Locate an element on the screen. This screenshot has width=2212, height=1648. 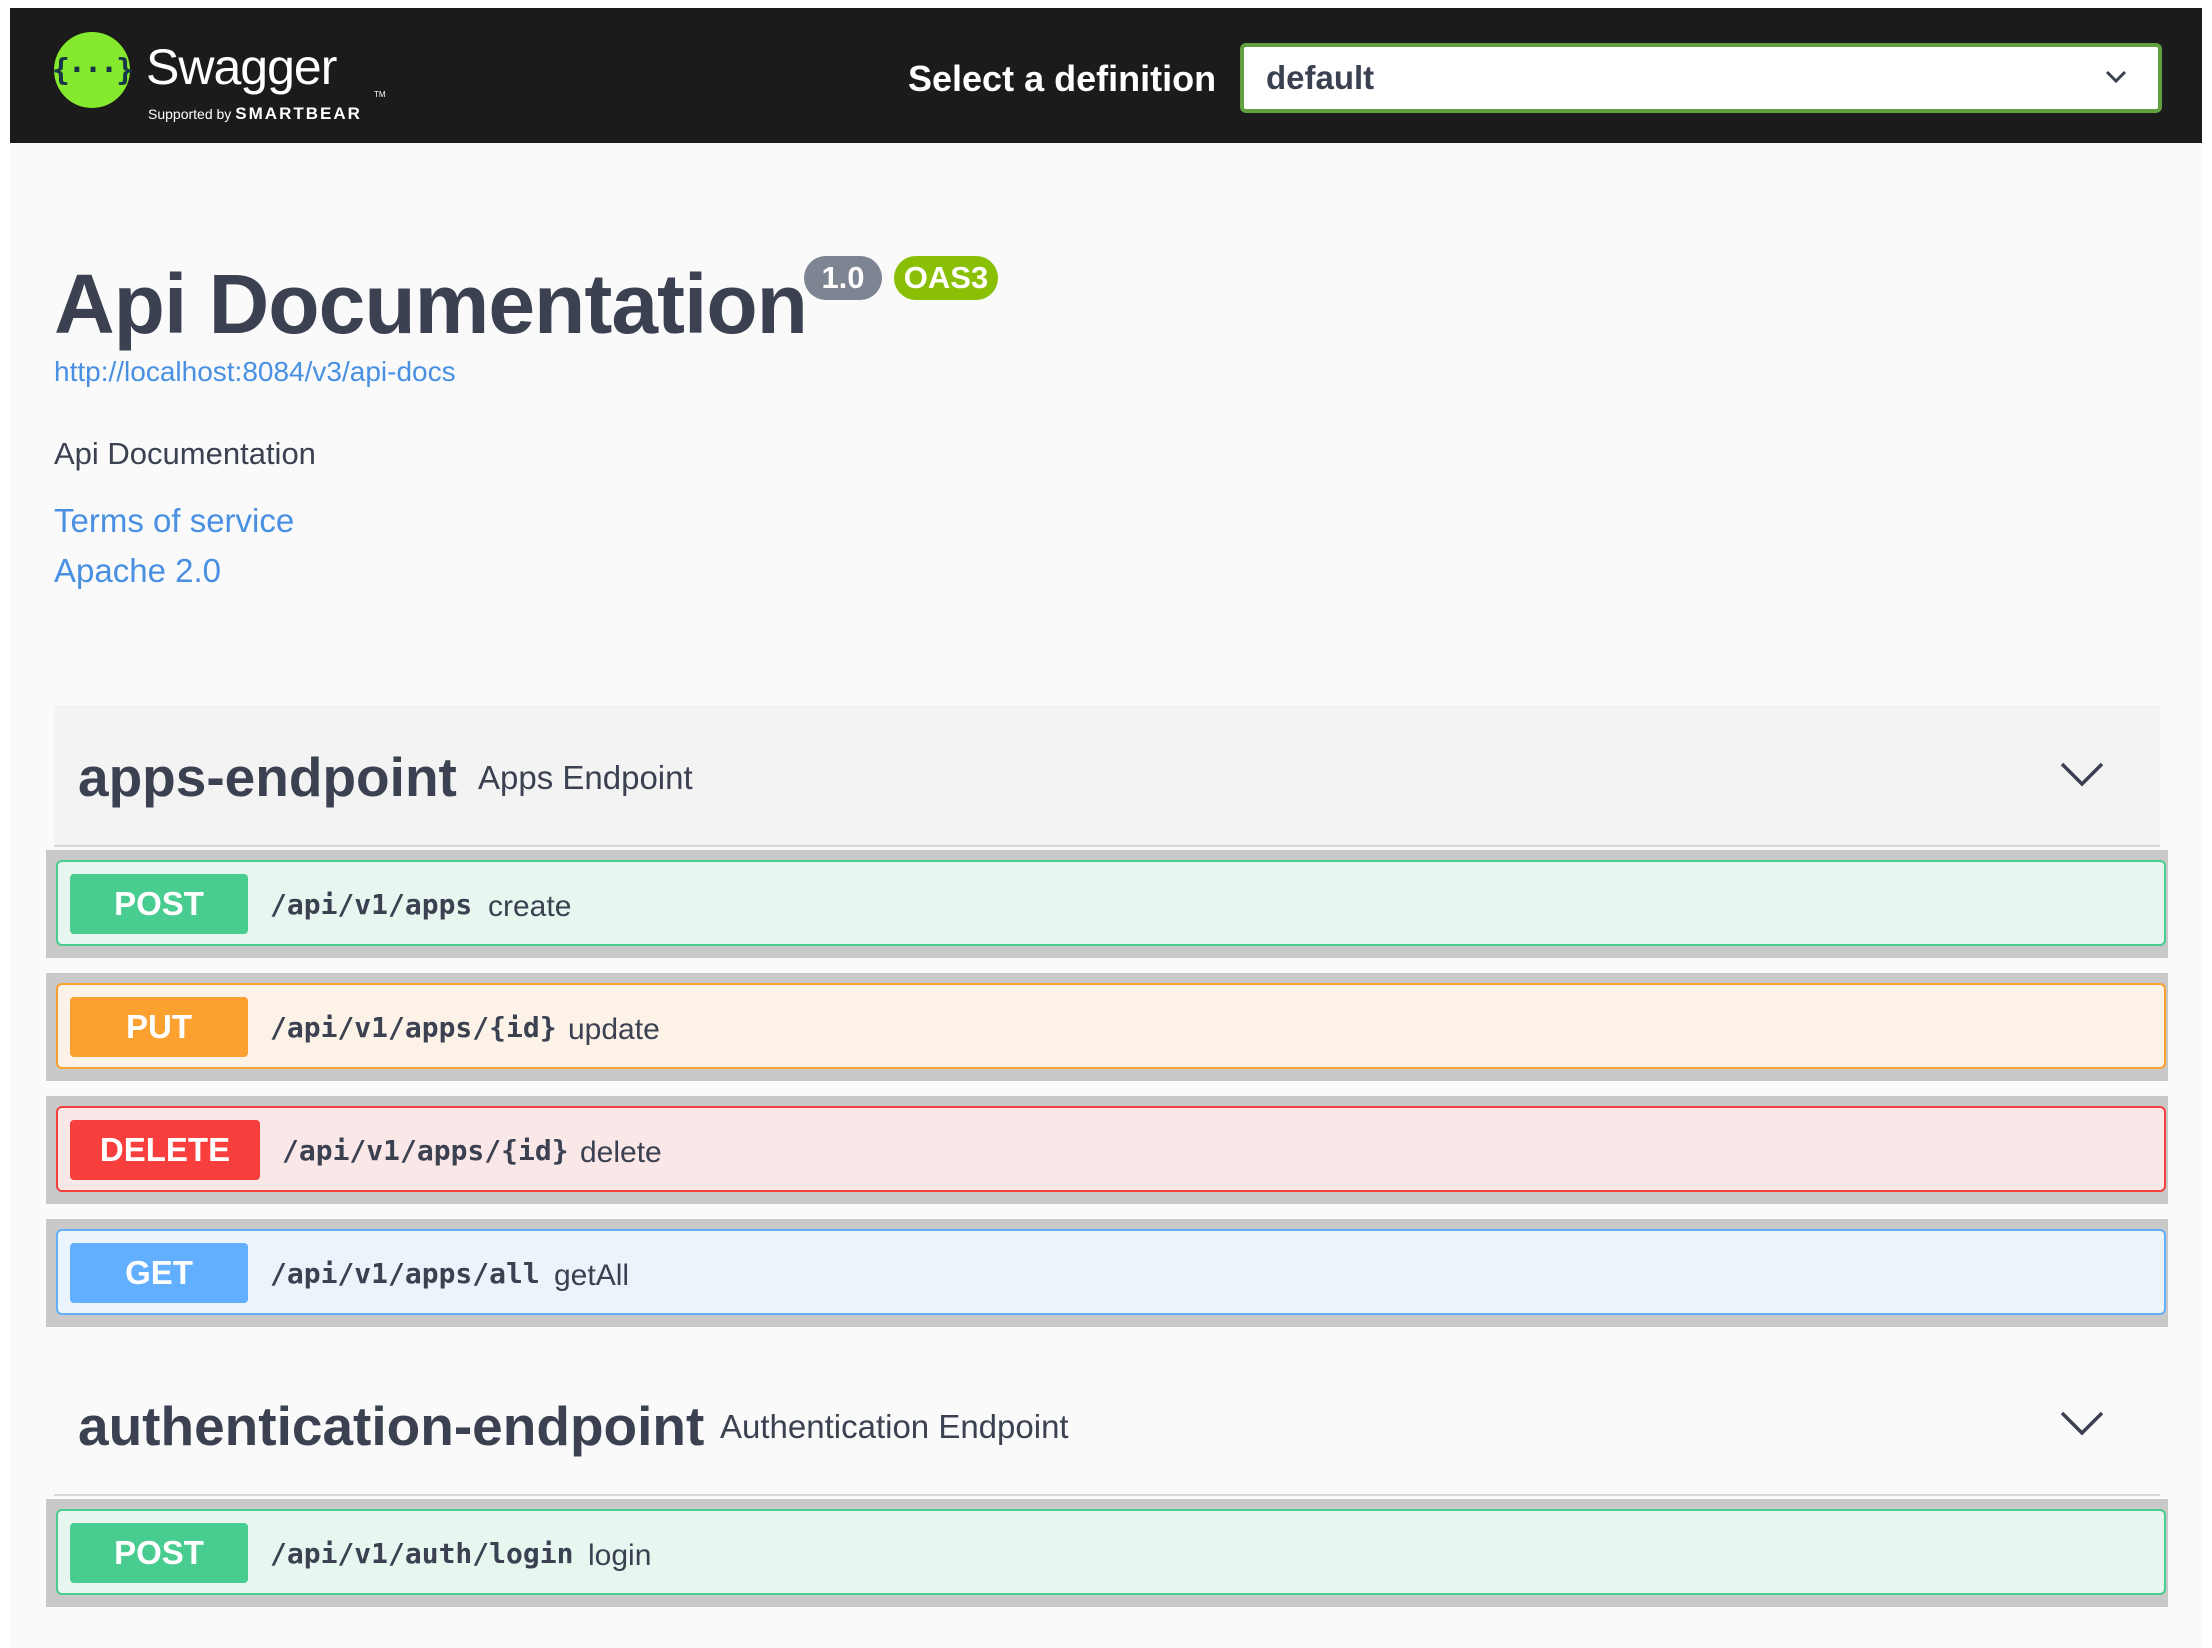
operation-row: POST /api/v1/auth/login login is located at coordinates (1111, 1552).